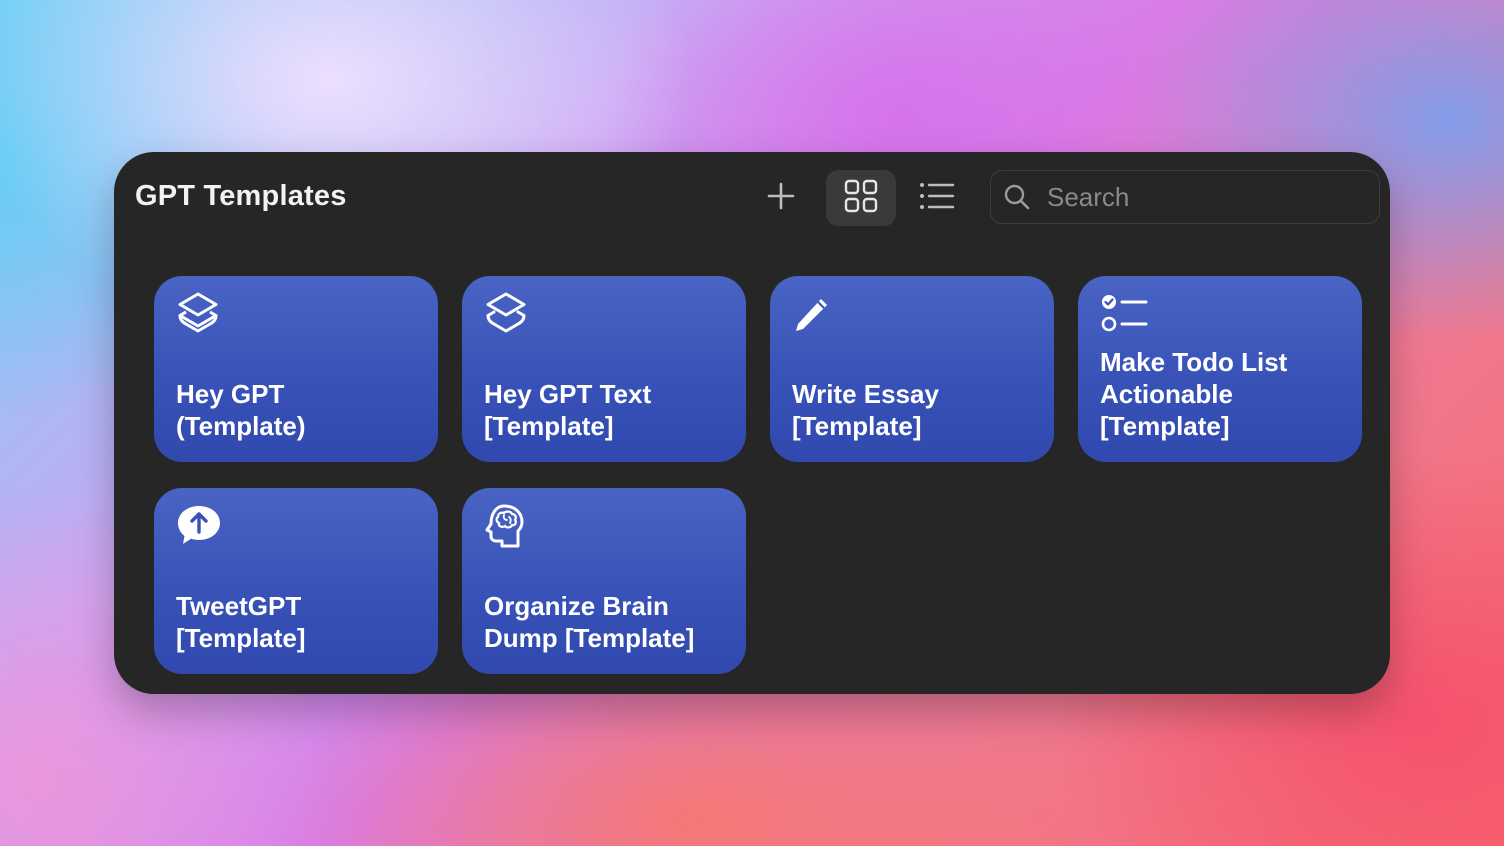  I want to click on checklist-icon, so click(1124, 314).